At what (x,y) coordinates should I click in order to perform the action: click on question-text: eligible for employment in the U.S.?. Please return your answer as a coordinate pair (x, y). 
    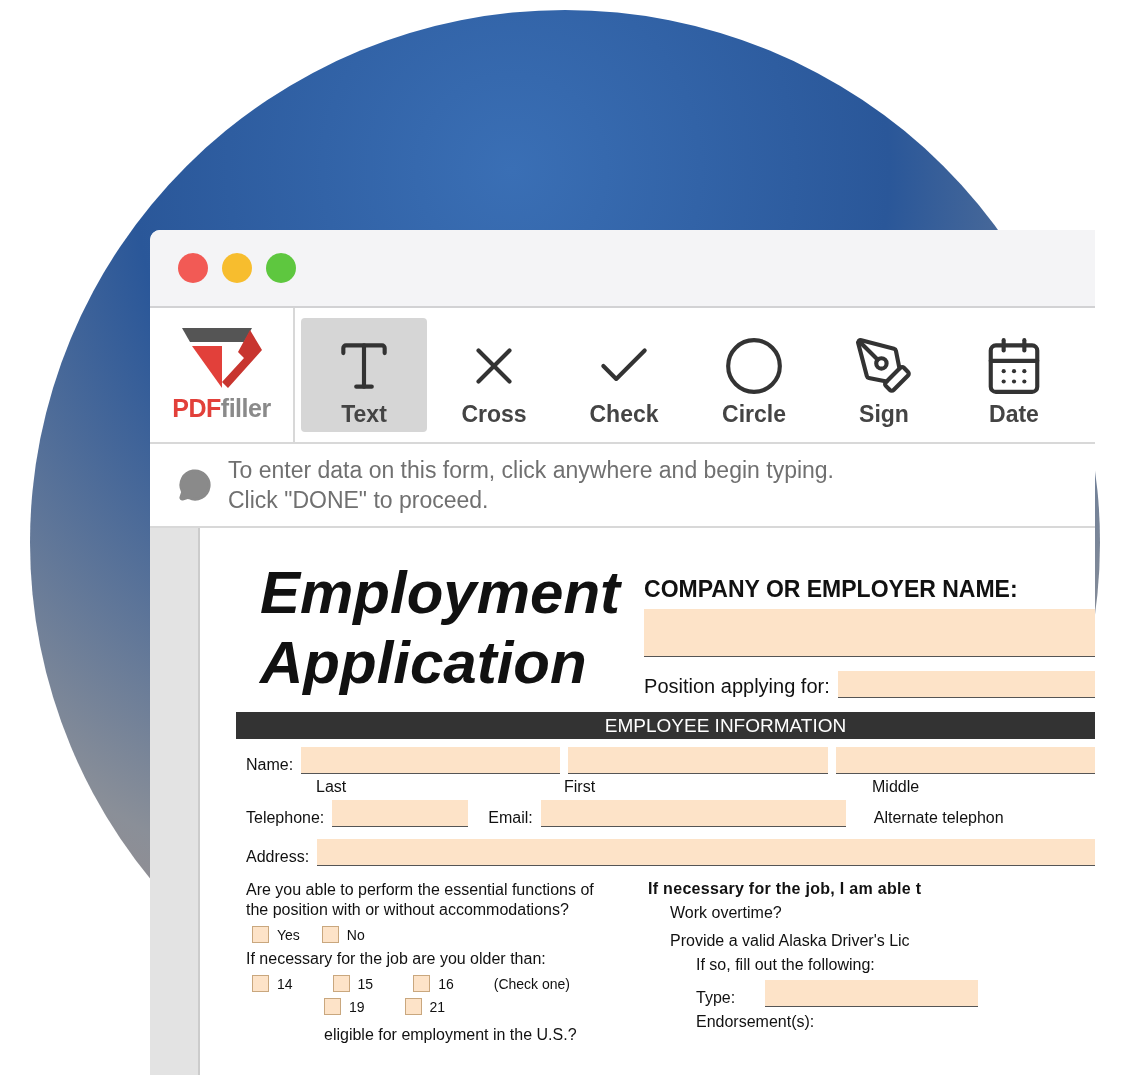
    Looking at the image, I should click on (450, 1035).